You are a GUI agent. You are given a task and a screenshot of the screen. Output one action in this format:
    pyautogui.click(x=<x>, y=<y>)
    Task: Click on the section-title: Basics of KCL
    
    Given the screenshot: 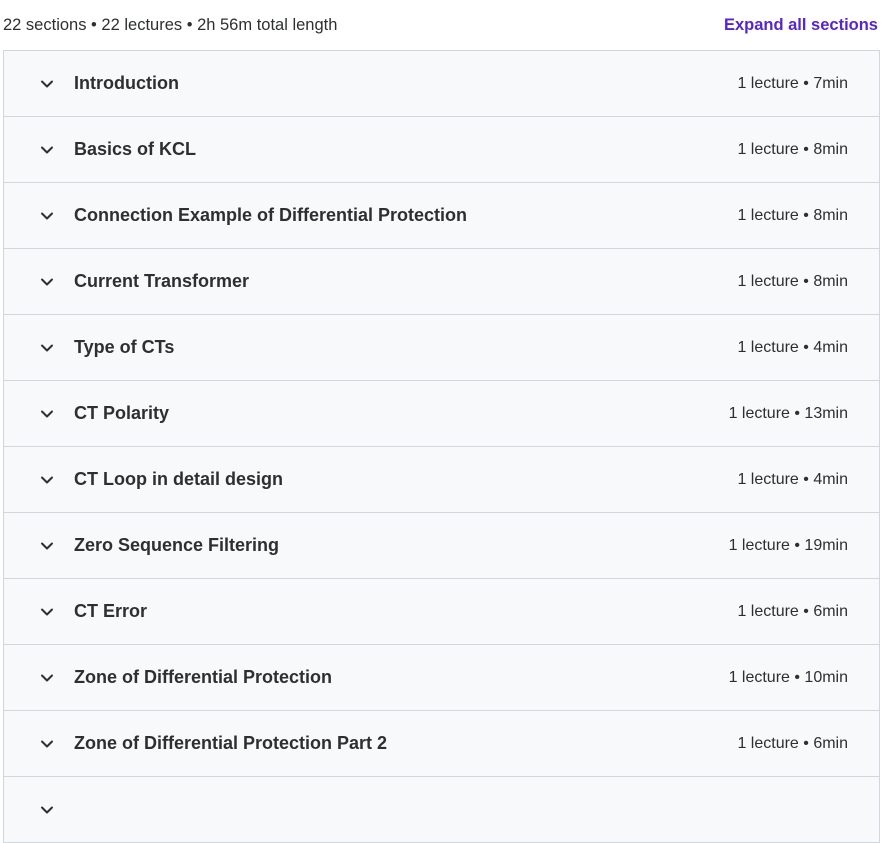 What is the action you would take?
    pyautogui.click(x=135, y=149)
    